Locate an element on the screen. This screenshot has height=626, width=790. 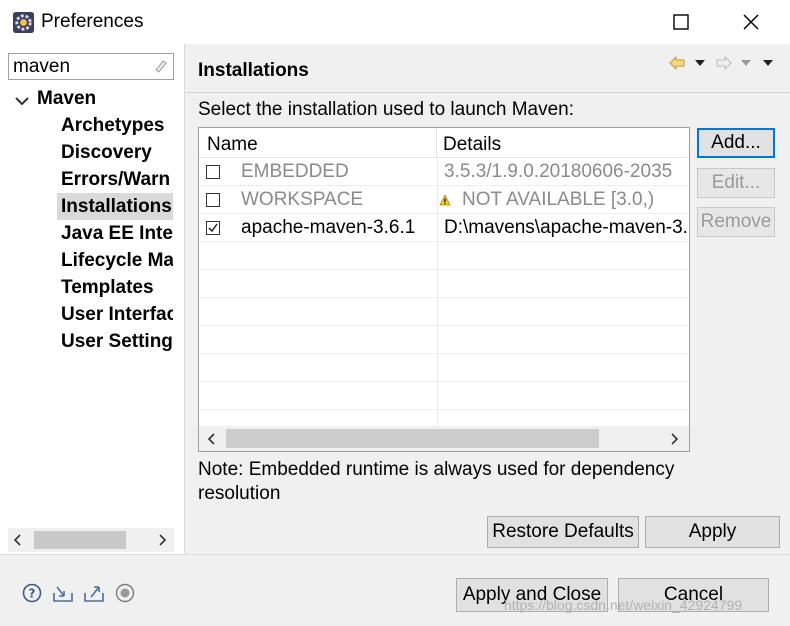
table-row: WORKSPACE NOT AVAILABLE [3.0,) is located at coordinates (444, 200).